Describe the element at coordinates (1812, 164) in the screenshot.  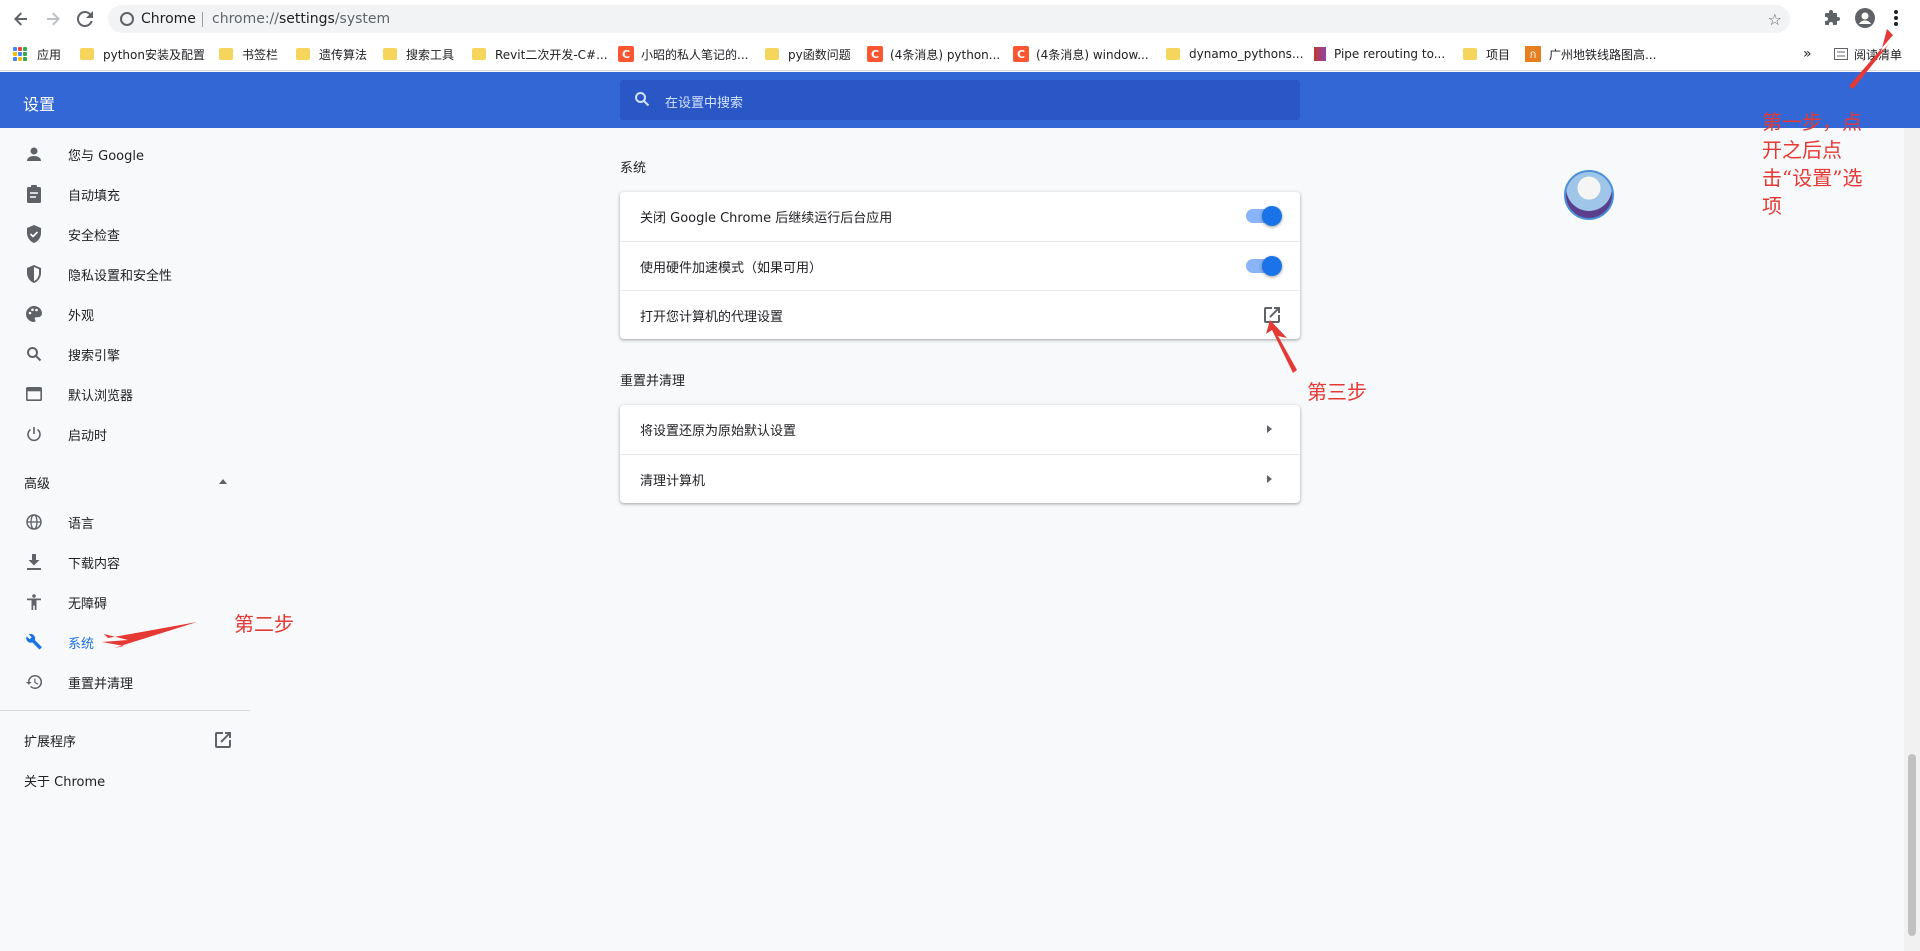
I see `step1-annotation: 第一步，点开之后点击“设置”选项` at that location.